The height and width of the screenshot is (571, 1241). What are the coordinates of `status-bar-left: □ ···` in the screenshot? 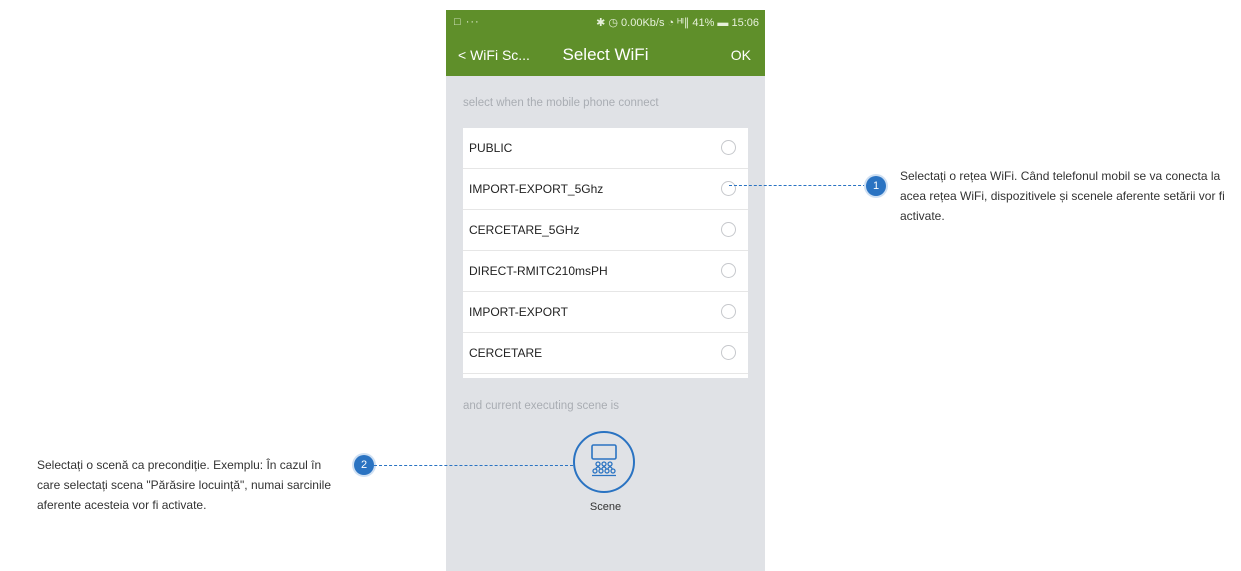 It's located at (467, 22).